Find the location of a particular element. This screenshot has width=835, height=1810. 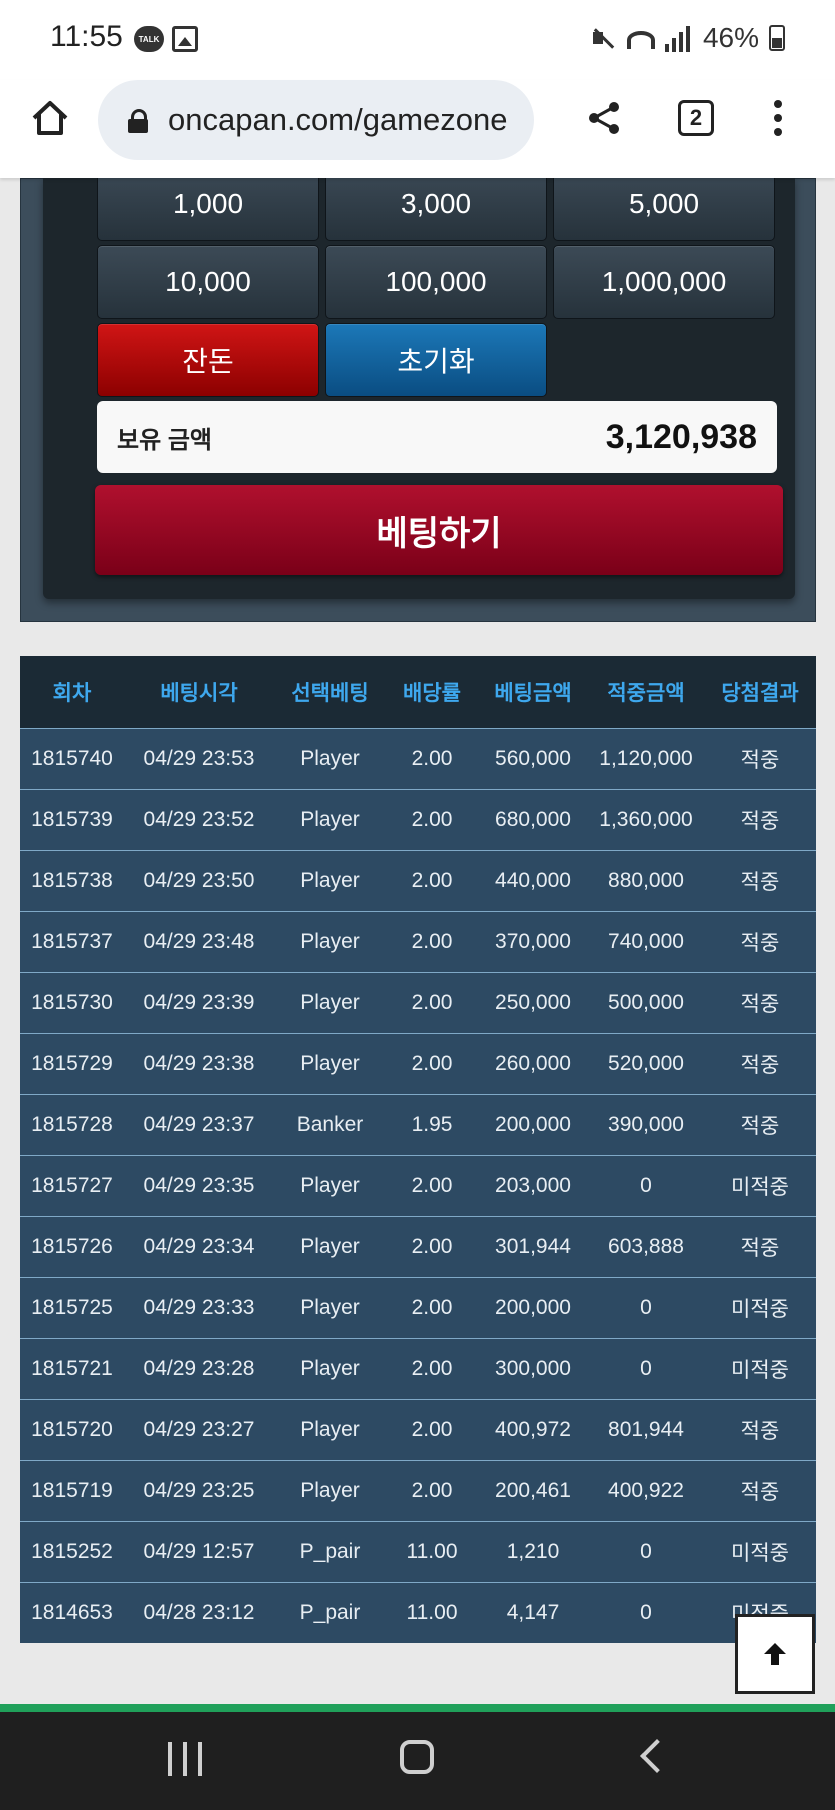

cell-bet-time: 04/29 23:48 is located at coordinates (199, 941).